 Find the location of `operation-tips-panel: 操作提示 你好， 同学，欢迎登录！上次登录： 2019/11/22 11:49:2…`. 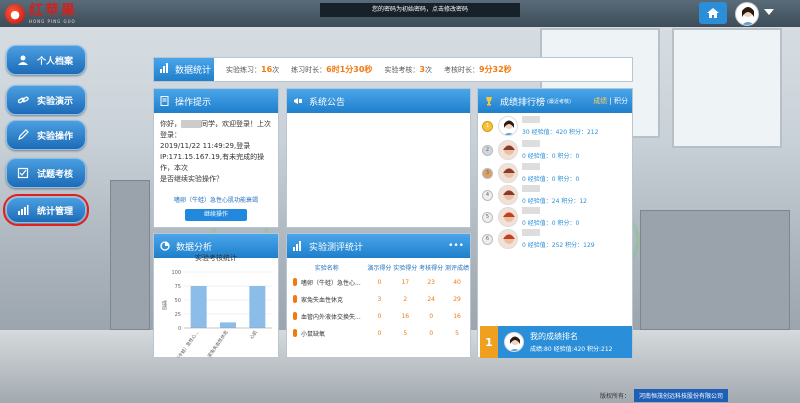

operation-tips-panel: 操作提示 你好， 同学，欢迎登录！上次登录： 2019/11/22 11:49:2… is located at coordinates (216, 158).